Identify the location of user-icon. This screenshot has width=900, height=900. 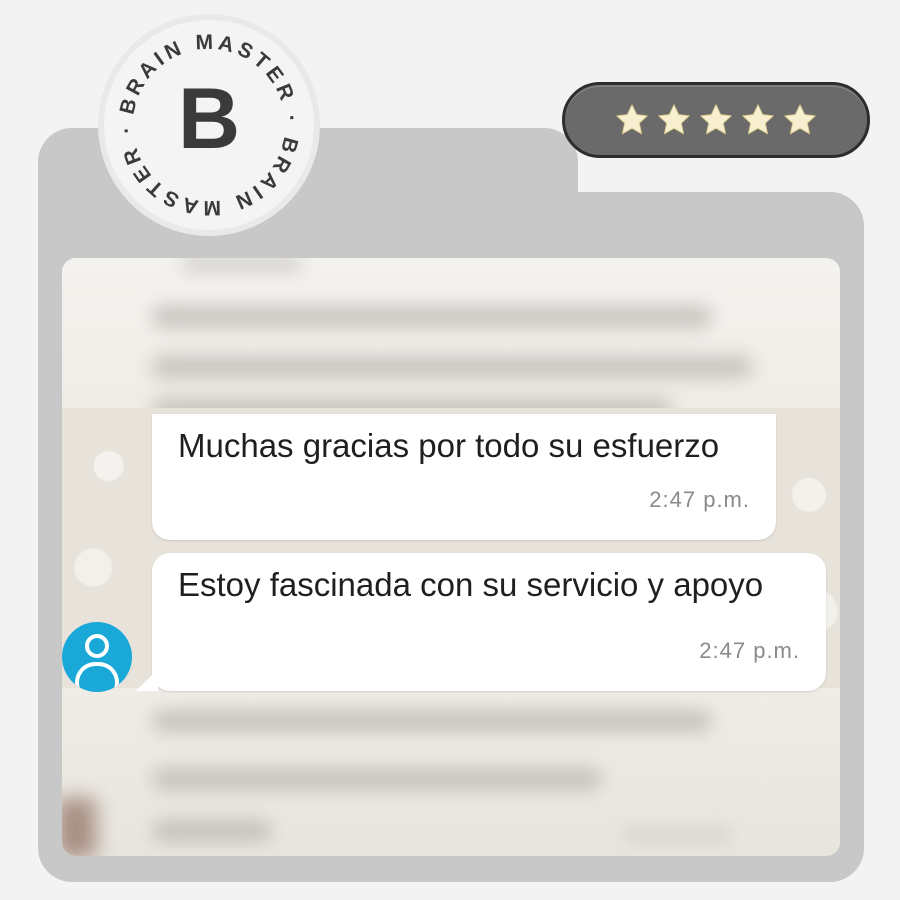
(97, 657).